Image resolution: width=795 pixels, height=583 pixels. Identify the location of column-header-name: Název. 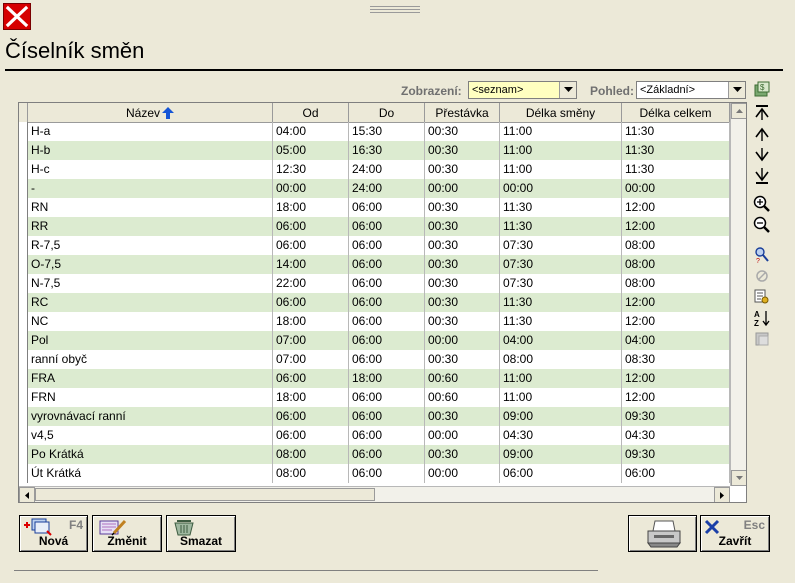
(150, 112).